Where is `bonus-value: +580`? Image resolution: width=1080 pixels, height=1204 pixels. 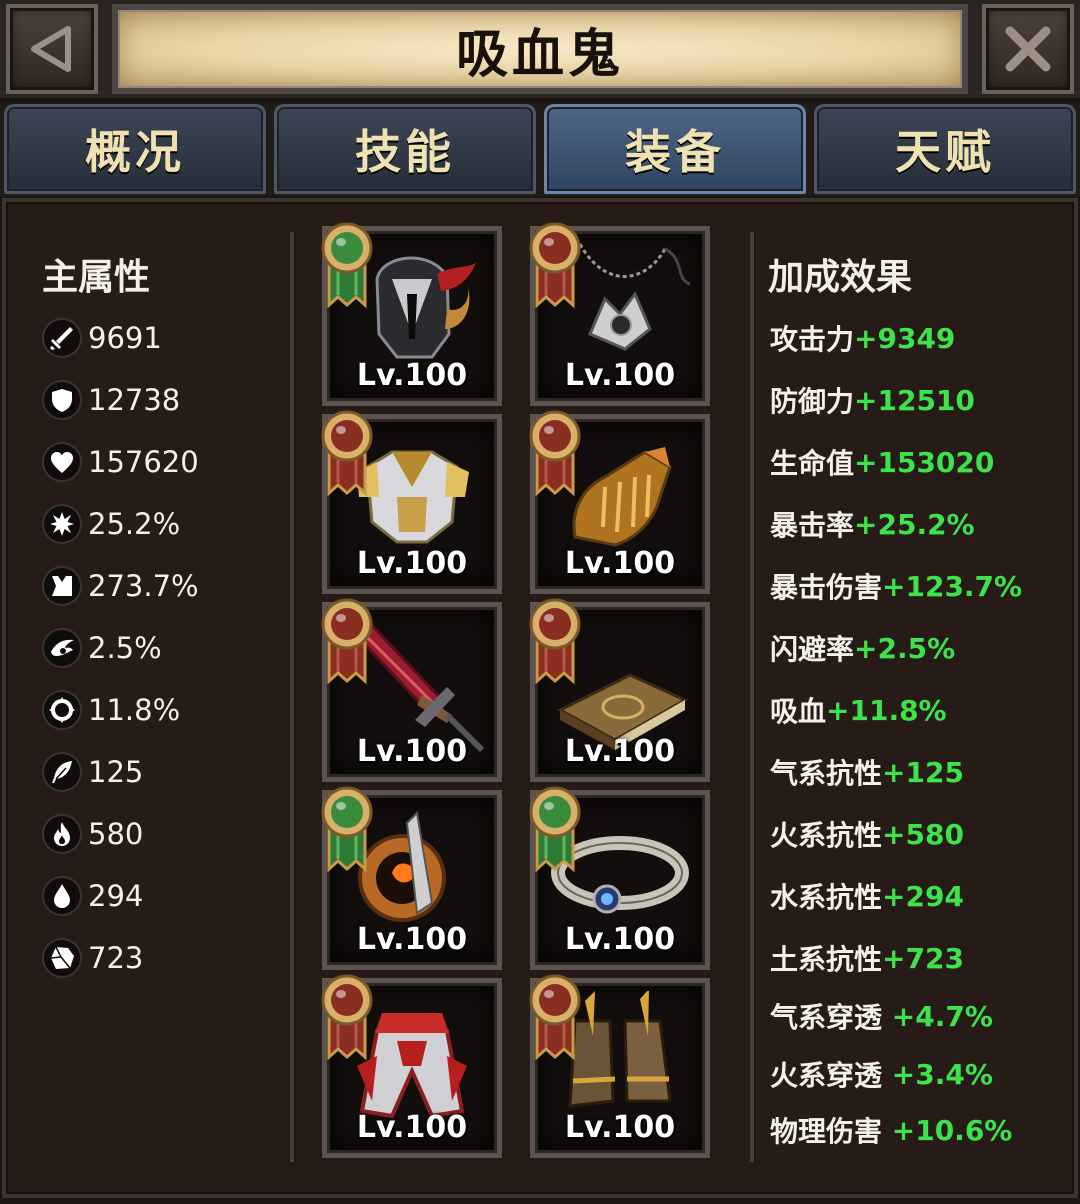 bonus-value: +580 is located at coordinates (923, 834).